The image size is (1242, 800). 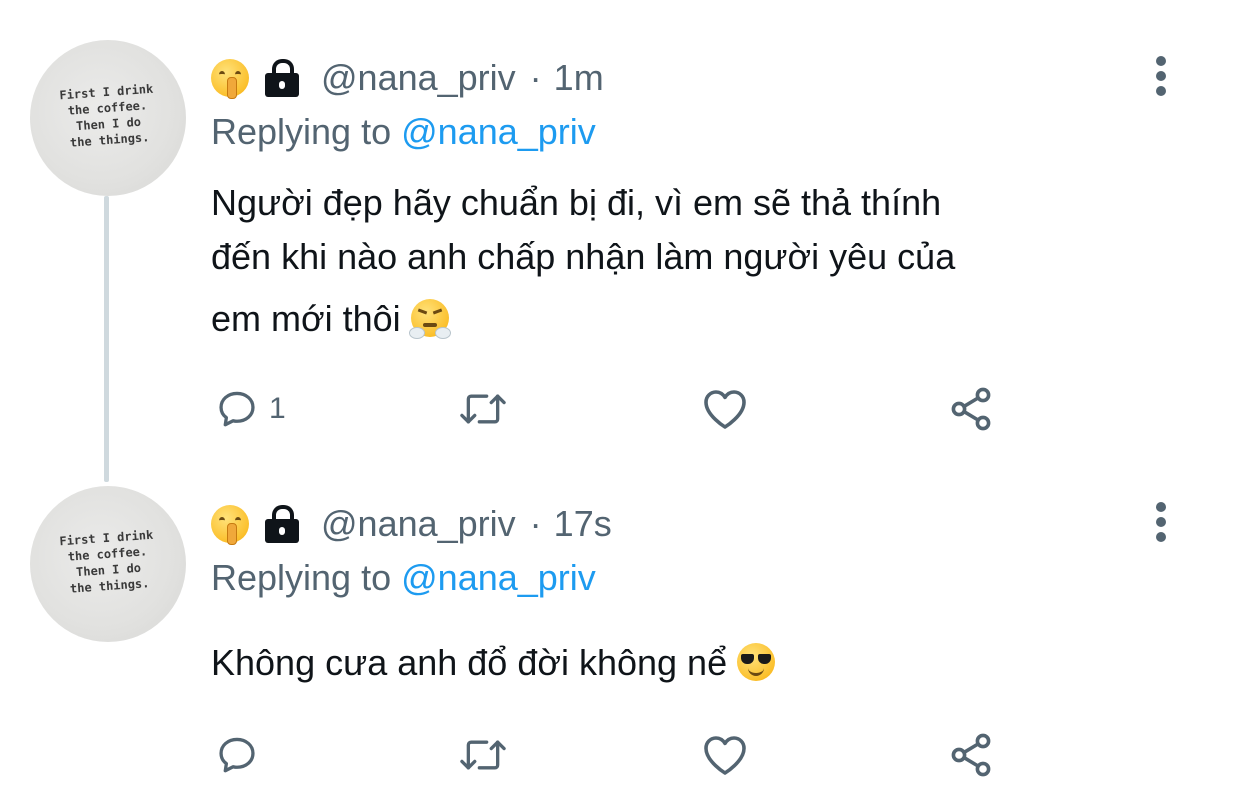 What do you see at coordinates (611, 409) in the screenshot?
I see `tweet-actions: 1` at bounding box center [611, 409].